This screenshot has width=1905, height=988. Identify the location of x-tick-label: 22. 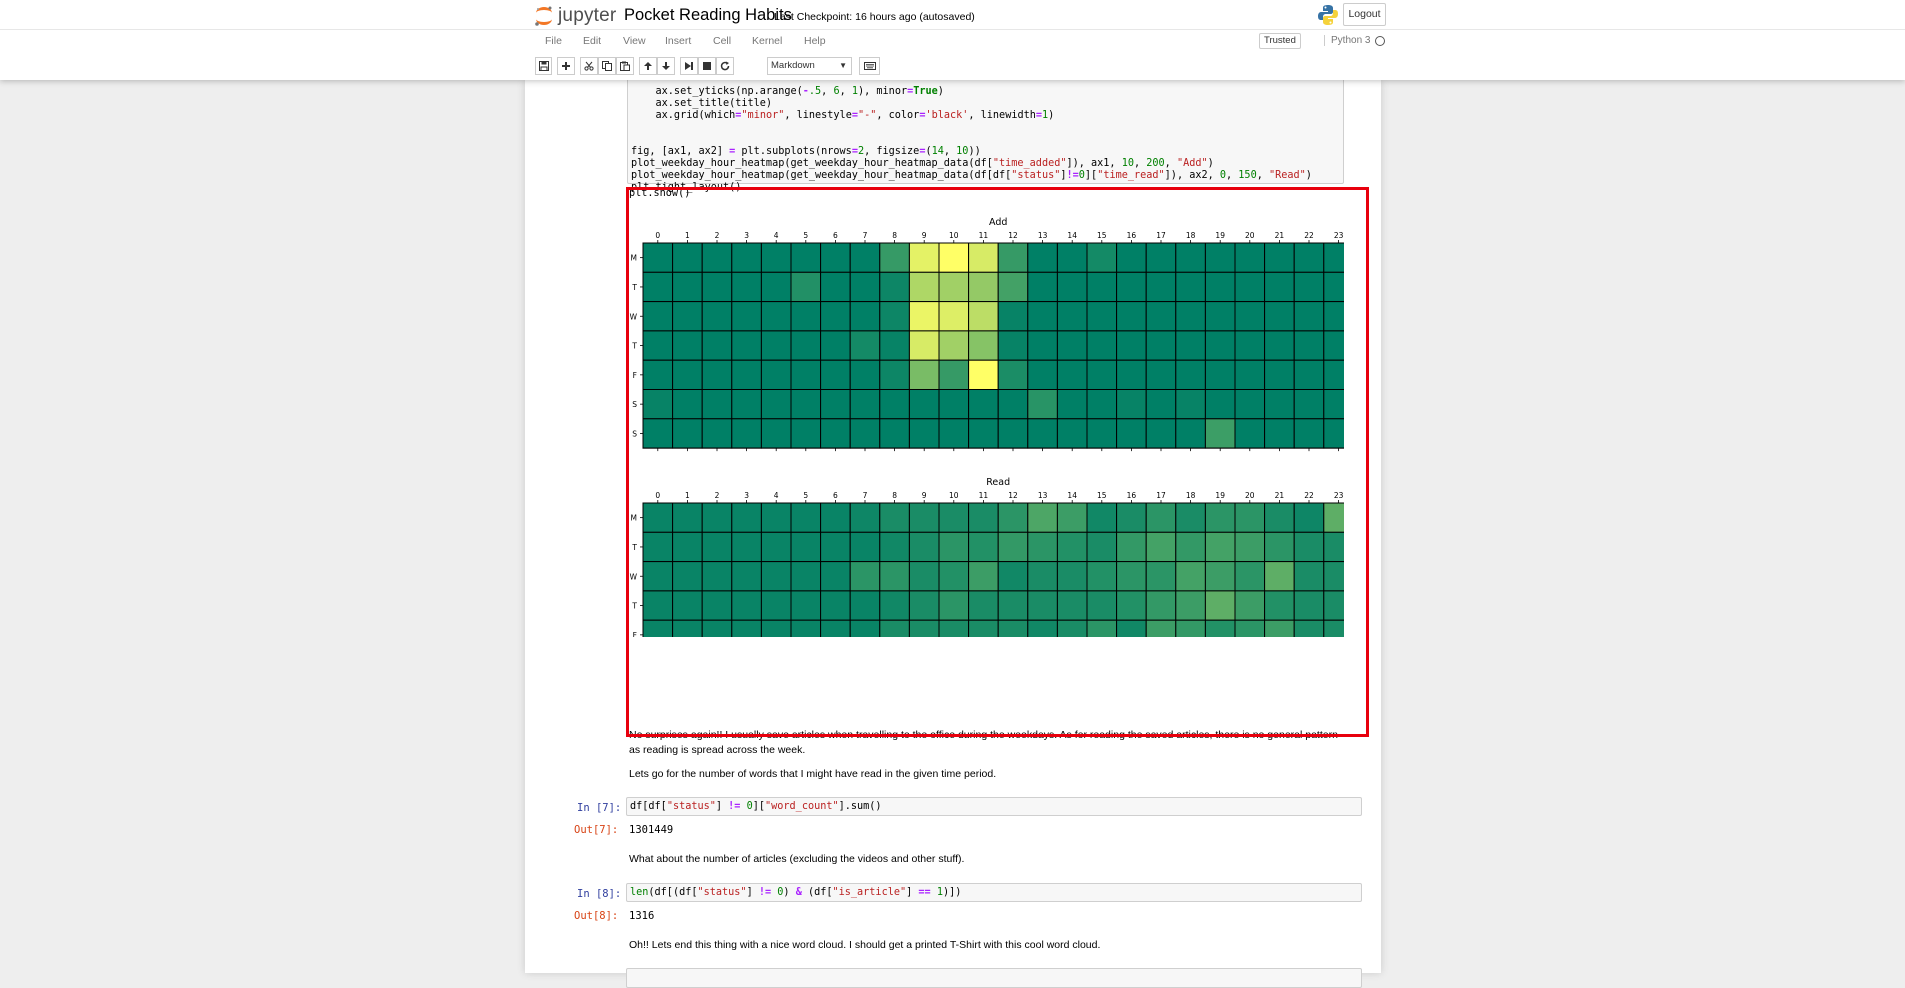
(1309, 495).